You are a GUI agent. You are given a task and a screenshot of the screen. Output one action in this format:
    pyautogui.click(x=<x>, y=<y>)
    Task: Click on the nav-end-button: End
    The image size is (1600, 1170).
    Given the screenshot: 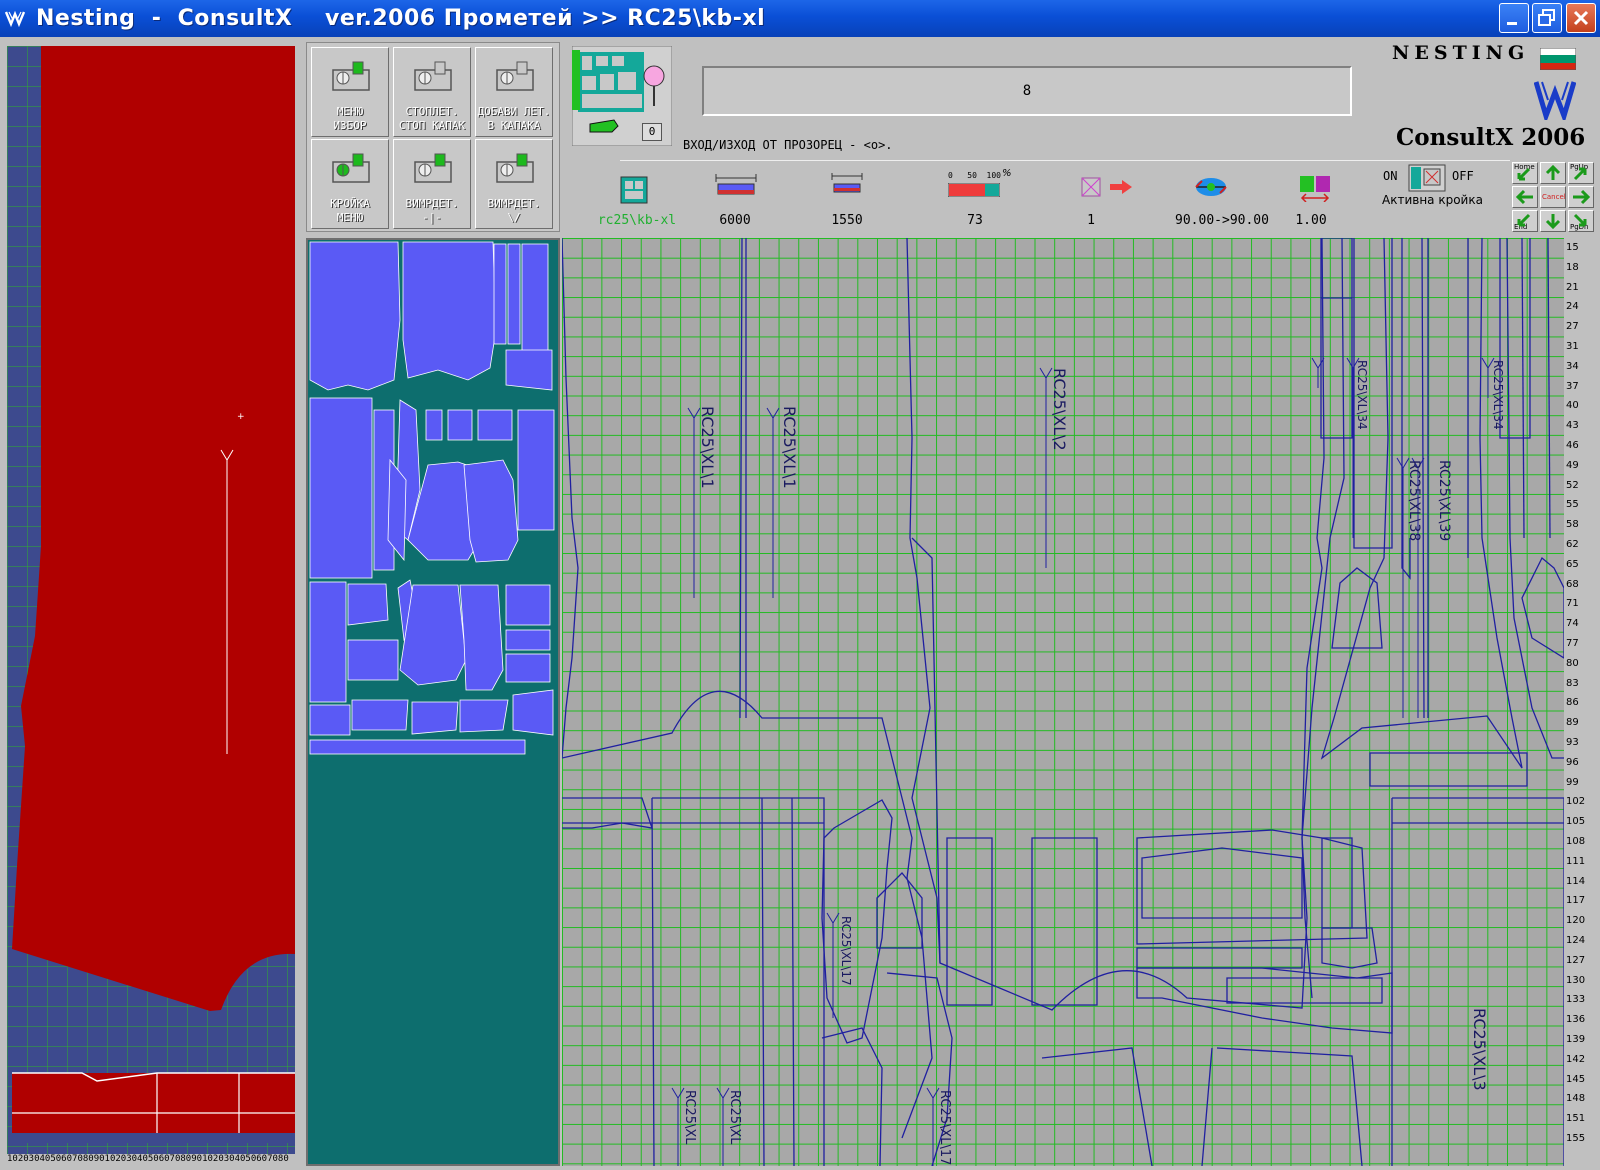 What is the action you would take?
    pyautogui.click(x=1525, y=221)
    